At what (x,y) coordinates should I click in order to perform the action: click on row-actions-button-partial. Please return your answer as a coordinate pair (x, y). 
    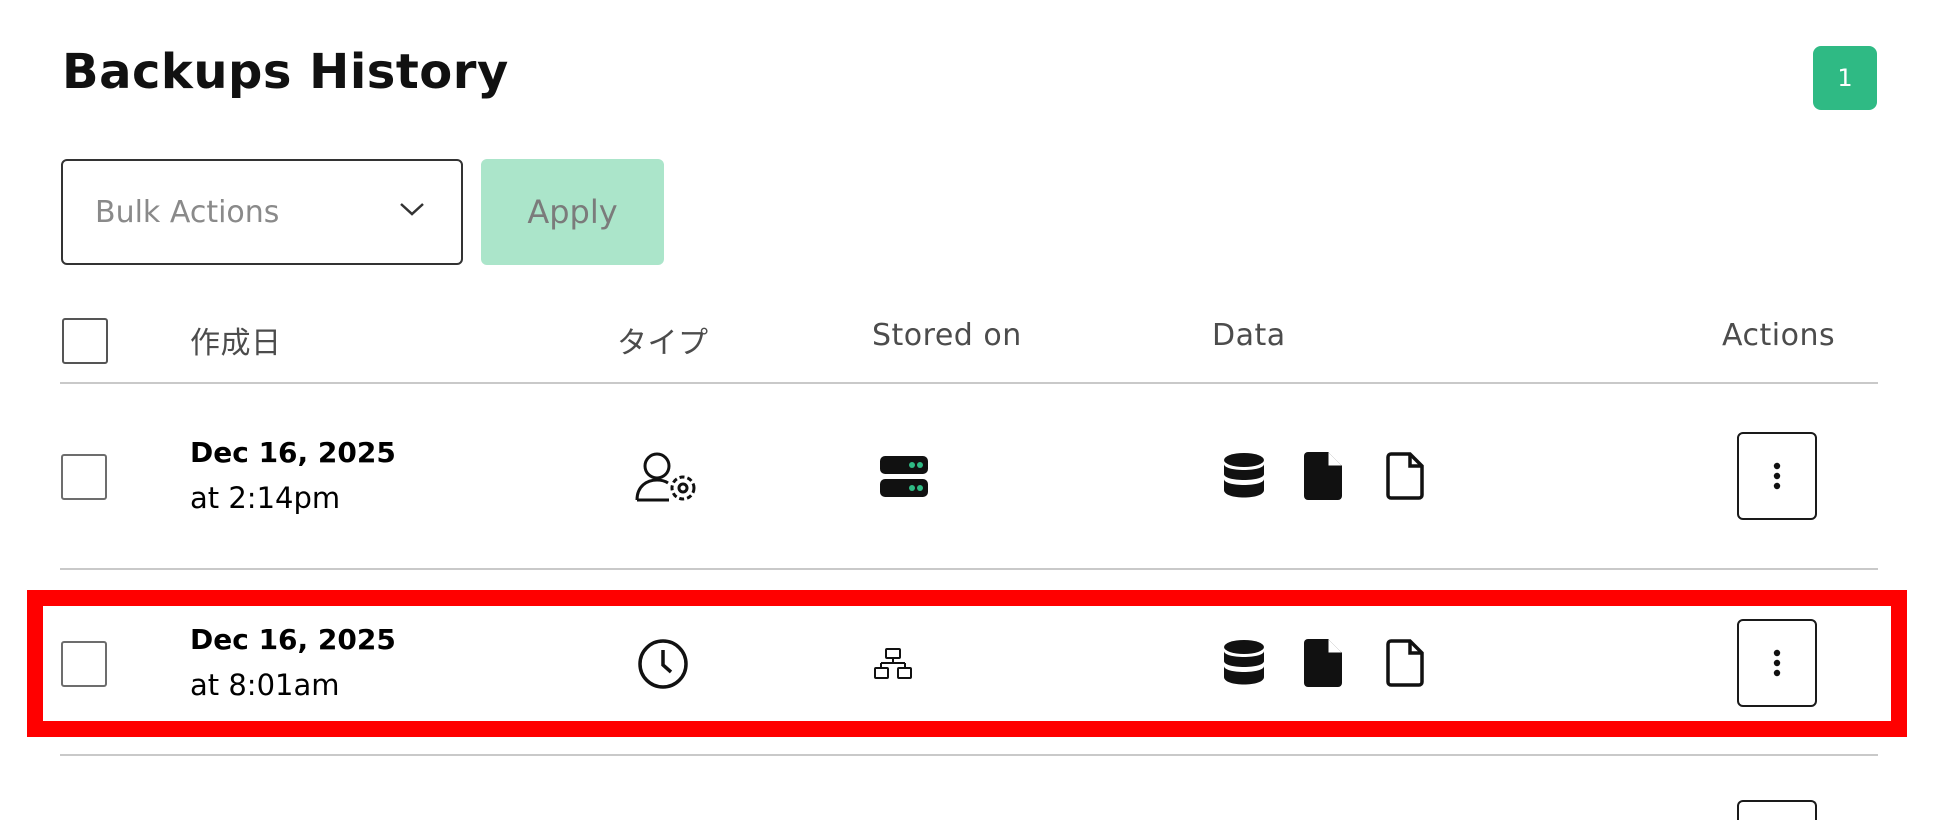
    Looking at the image, I should click on (1777, 810).